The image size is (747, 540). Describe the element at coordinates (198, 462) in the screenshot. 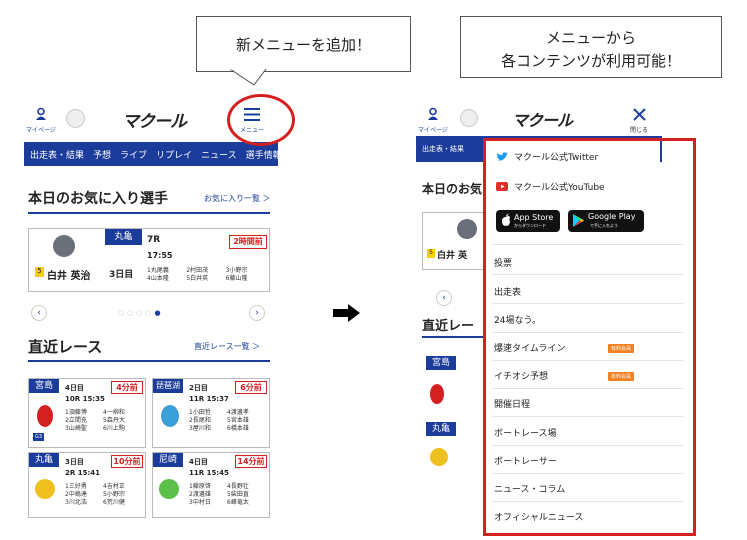

I see `race-day: 4日目` at that location.